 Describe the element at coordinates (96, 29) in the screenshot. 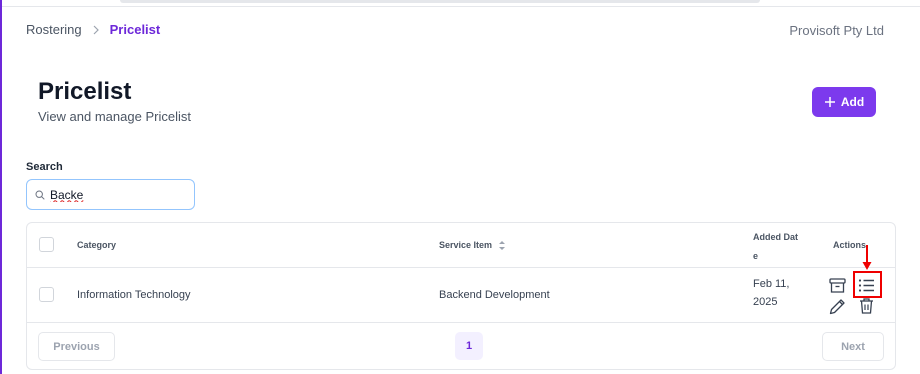

I see `chevron-right-icon` at that location.